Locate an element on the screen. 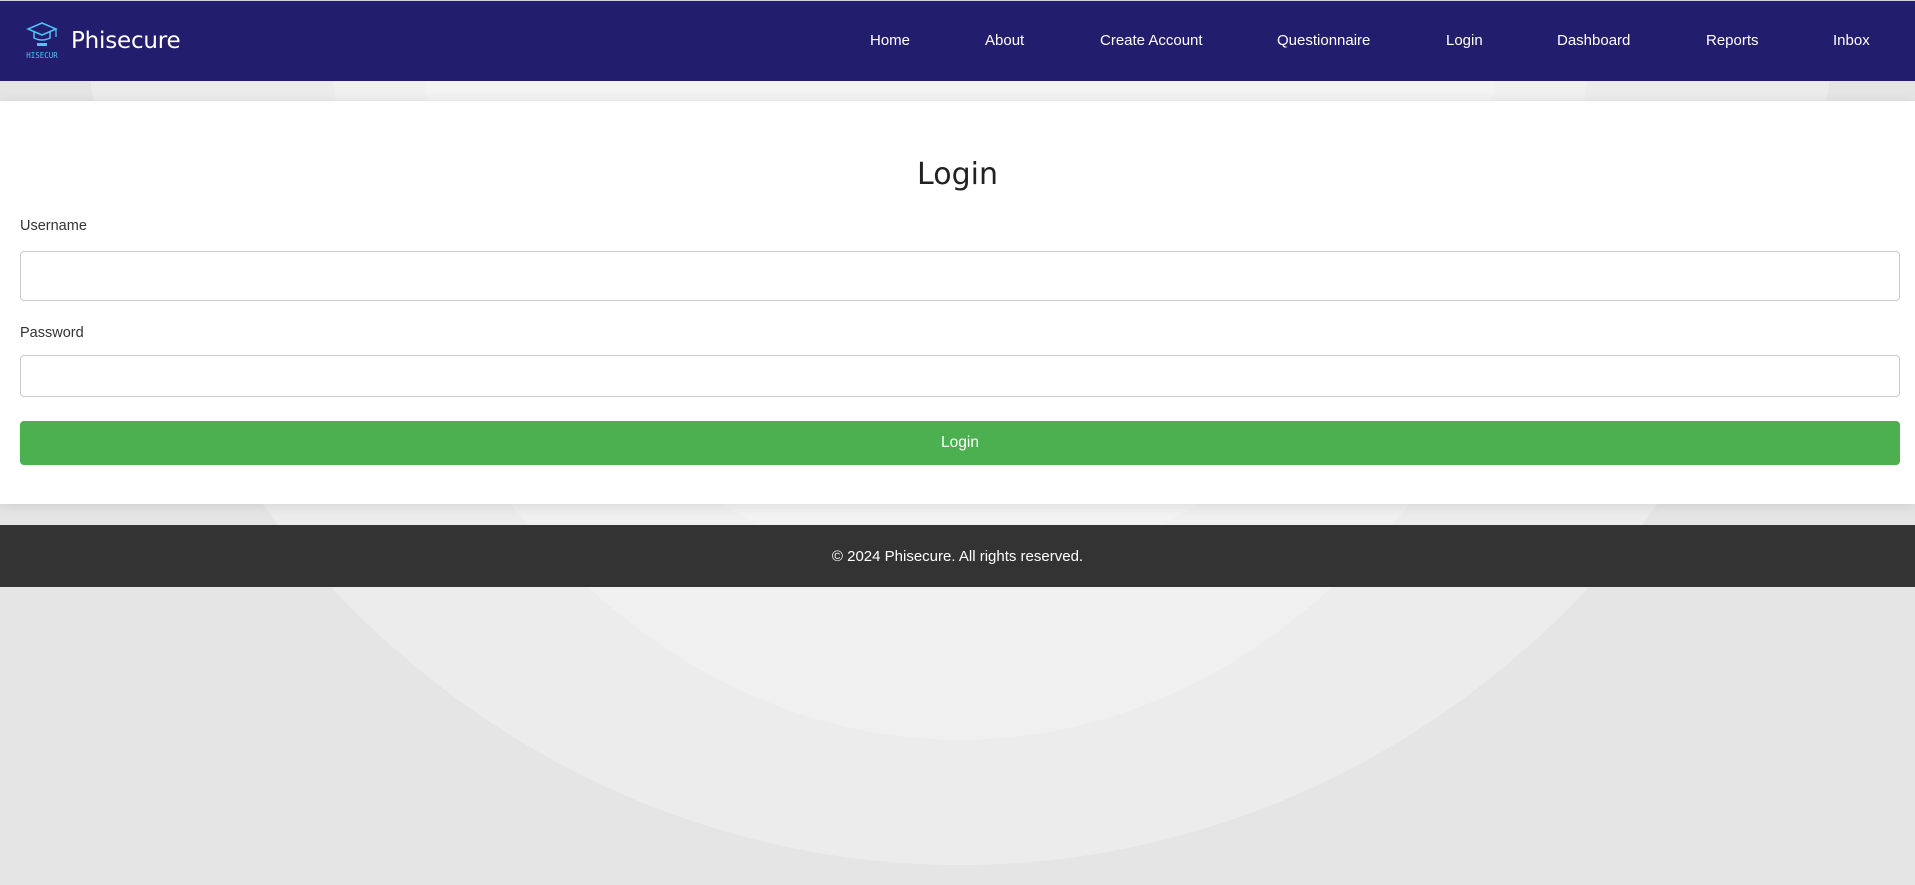 Image resolution: width=1915 pixels, height=885 pixels. graduation-cap-icon: PHISECURE is located at coordinates (42, 41).